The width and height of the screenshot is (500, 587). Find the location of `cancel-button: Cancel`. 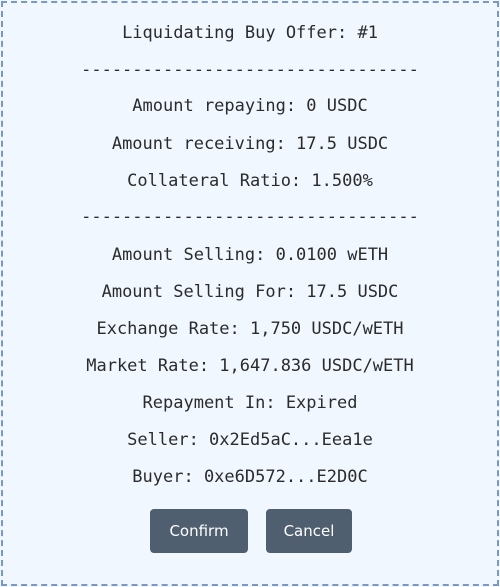

cancel-button: Cancel is located at coordinates (309, 531).